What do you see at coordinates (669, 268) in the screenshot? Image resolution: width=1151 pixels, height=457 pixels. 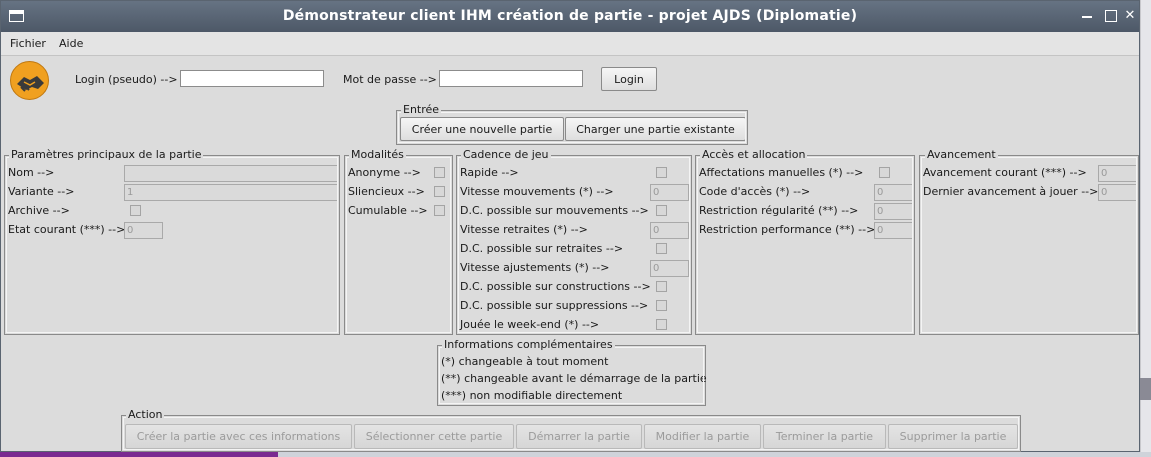 I see `vitesse-ajustements-input: 0` at bounding box center [669, 268].